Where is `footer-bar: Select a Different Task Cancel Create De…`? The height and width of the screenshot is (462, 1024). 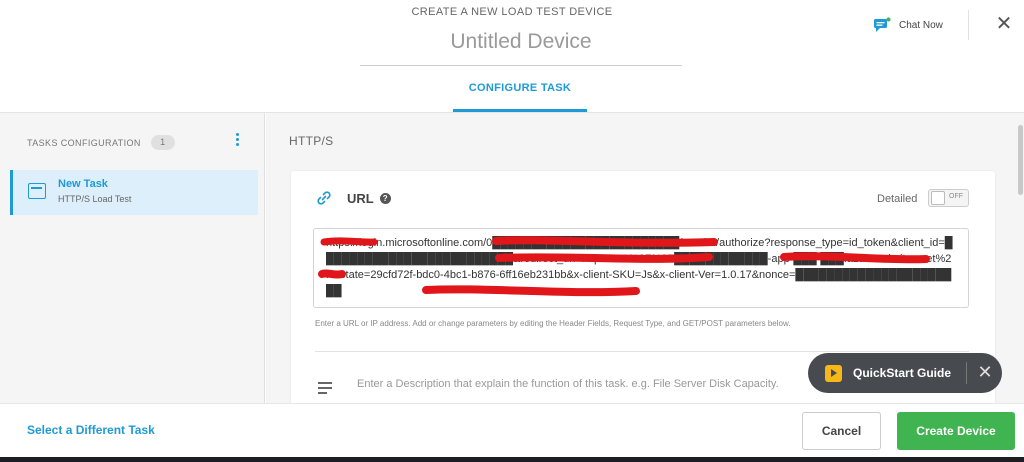 footer-bar: Select a Different Task Cancel Create De… is located at coordinates (512, 430).